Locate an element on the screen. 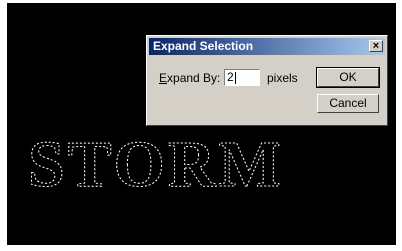 This screenshot has width=402, height=251. expand-by-label: Expand By: is located at coordinates (190, 78).